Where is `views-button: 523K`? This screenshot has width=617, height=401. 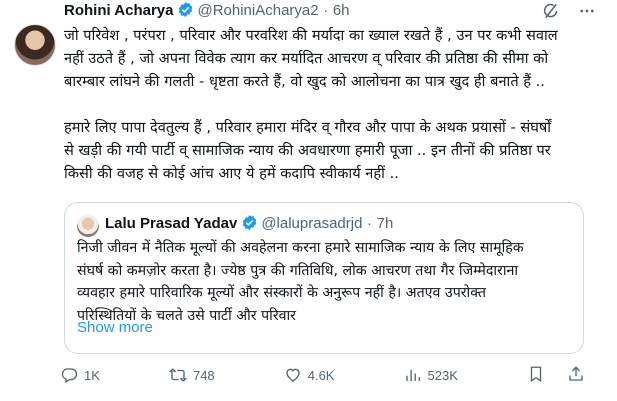
views-button: 523K is located at coordinates (431, 375).